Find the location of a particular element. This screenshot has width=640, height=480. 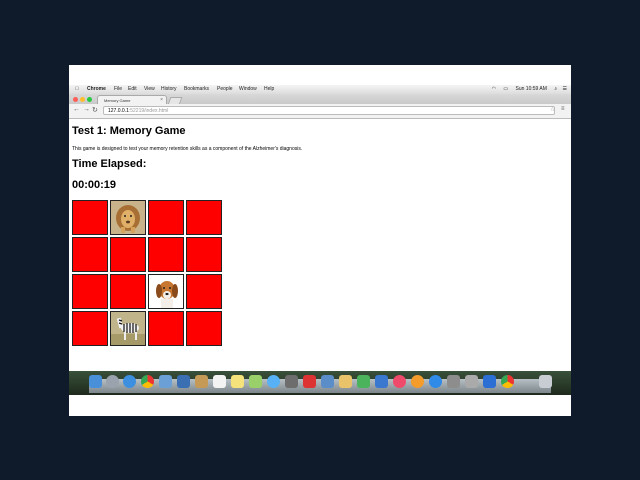

calendar-icon is located at coordinates (219, 381).